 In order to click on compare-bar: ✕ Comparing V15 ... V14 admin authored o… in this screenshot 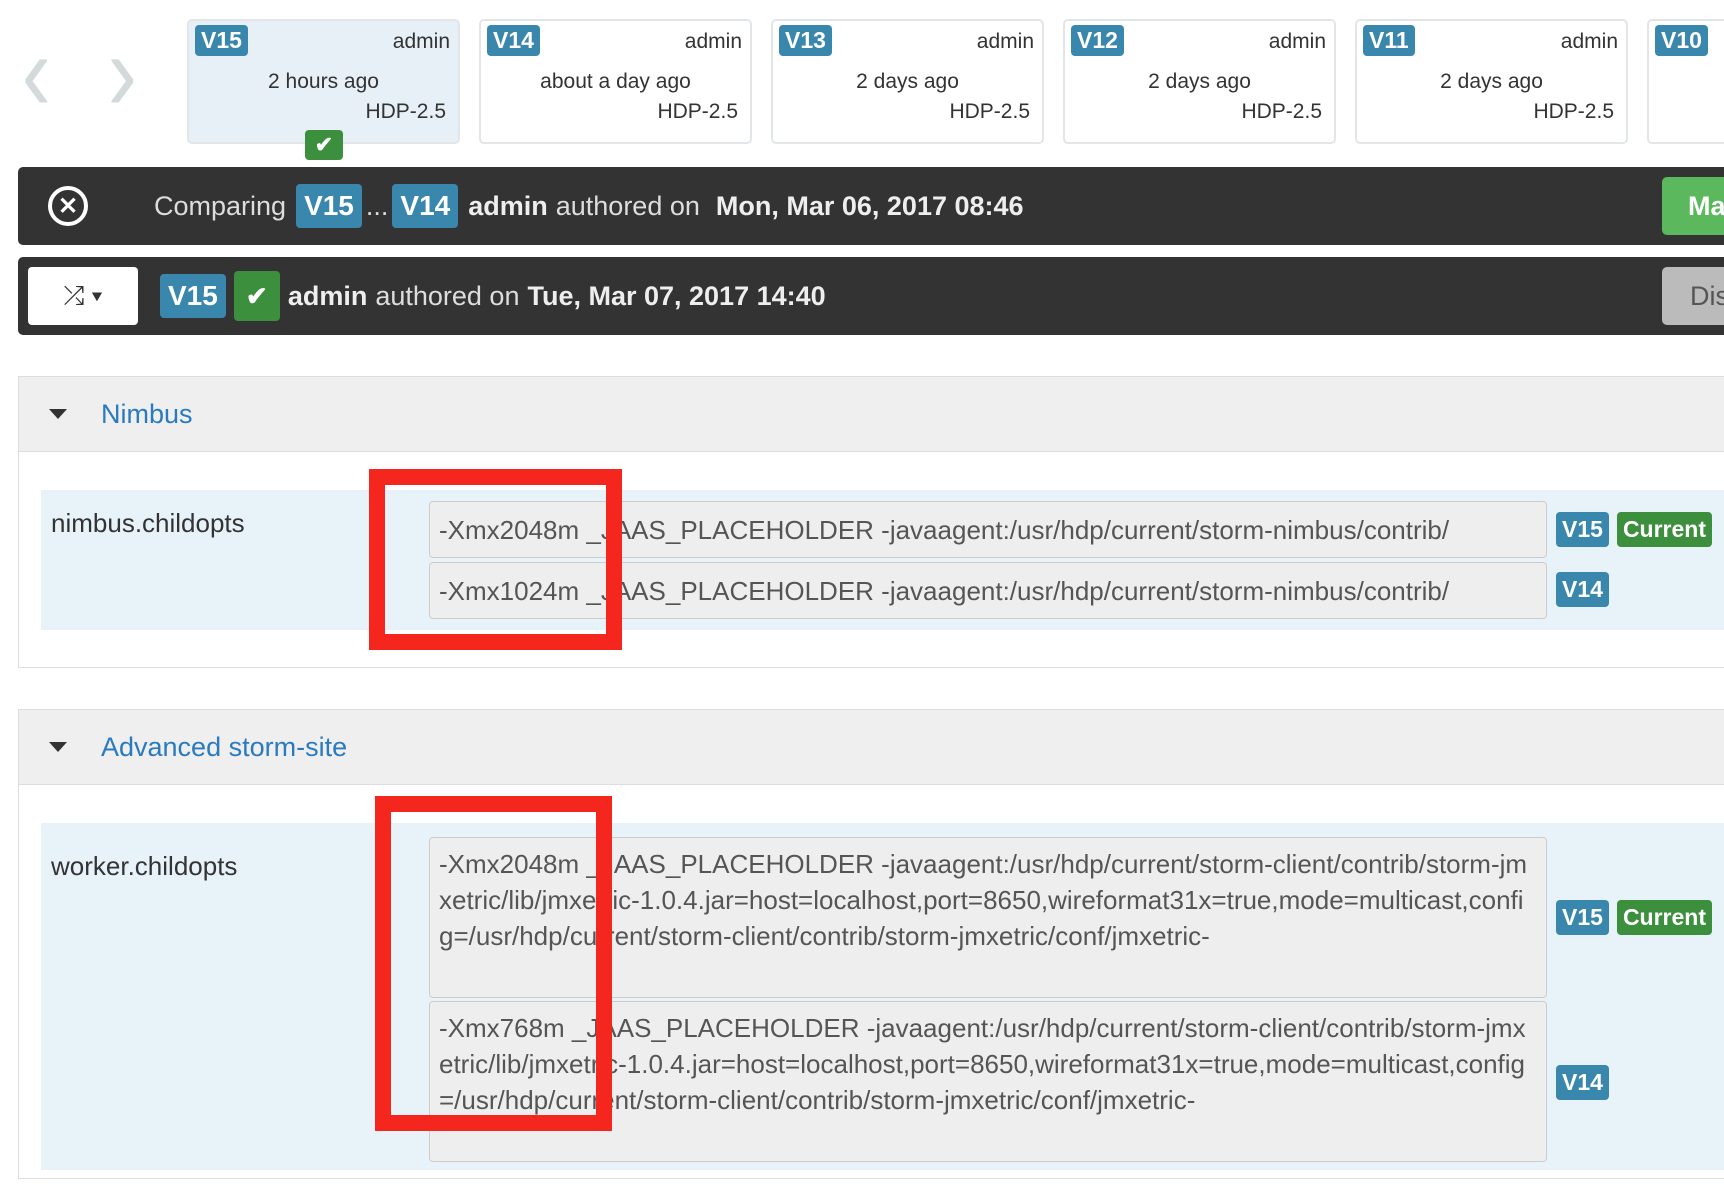, I will do `click(871, 206)`.